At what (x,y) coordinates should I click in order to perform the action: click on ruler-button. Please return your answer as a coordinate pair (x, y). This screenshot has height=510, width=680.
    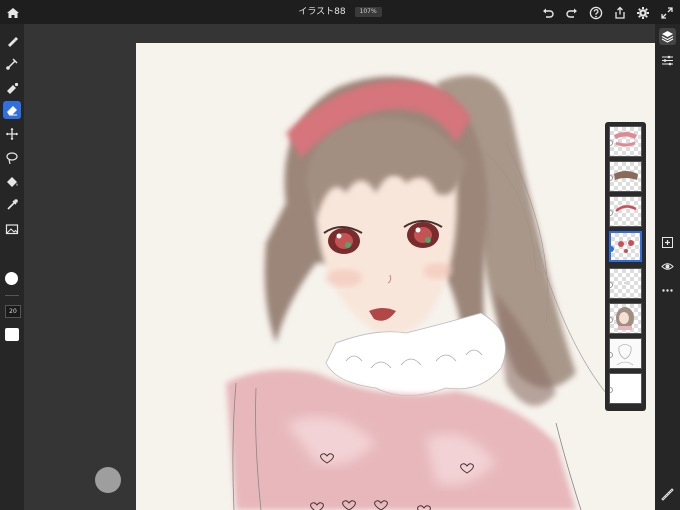
    Looking at the image, I should click on (667, 494).